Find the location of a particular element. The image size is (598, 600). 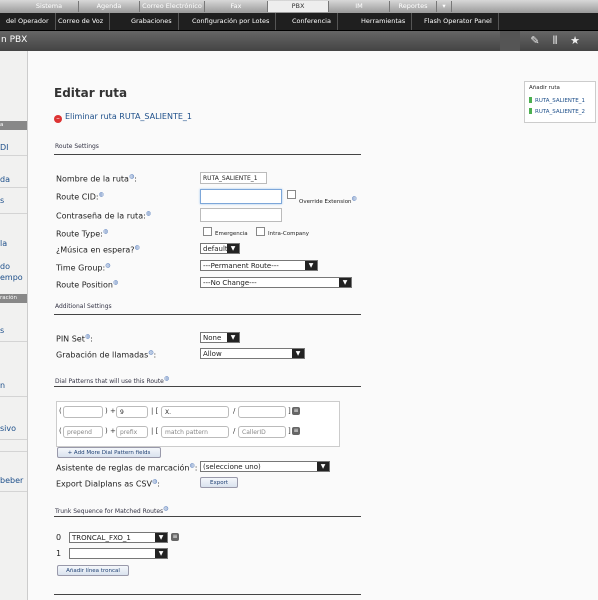

override-extension-checkbox is located at coordinates (291, 194).